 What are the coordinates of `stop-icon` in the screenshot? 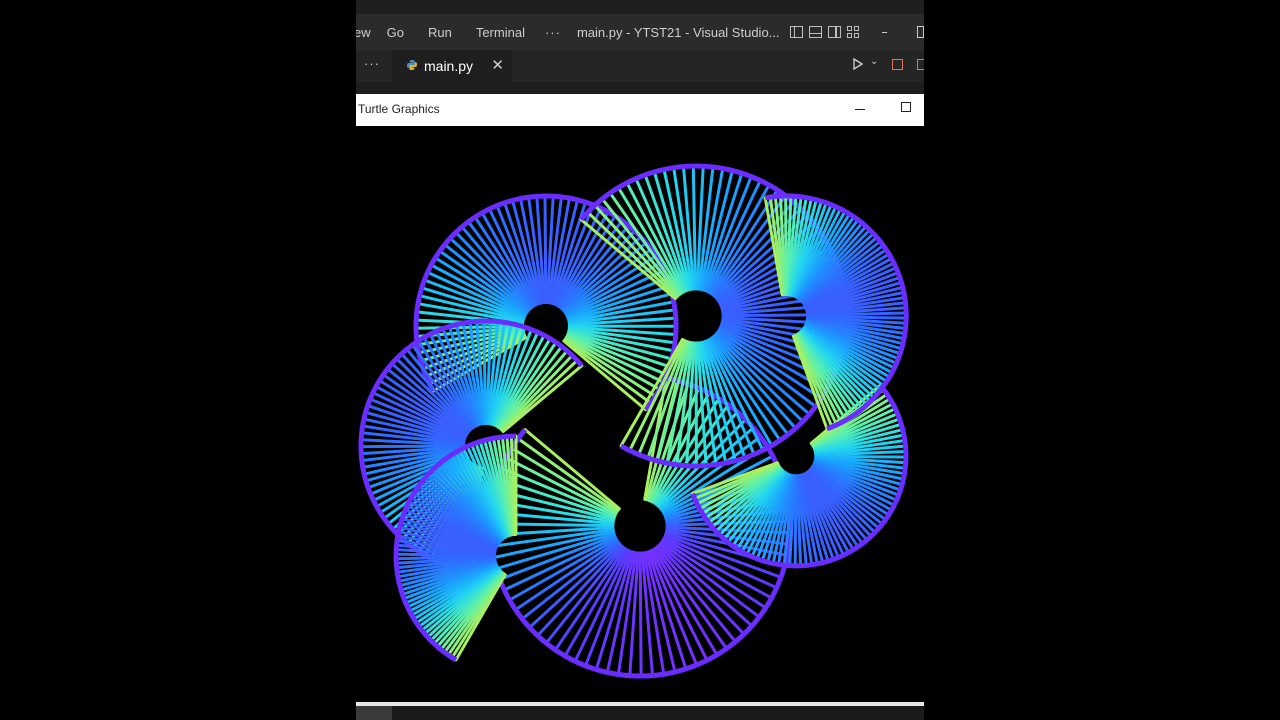 It's located at (897, 64).